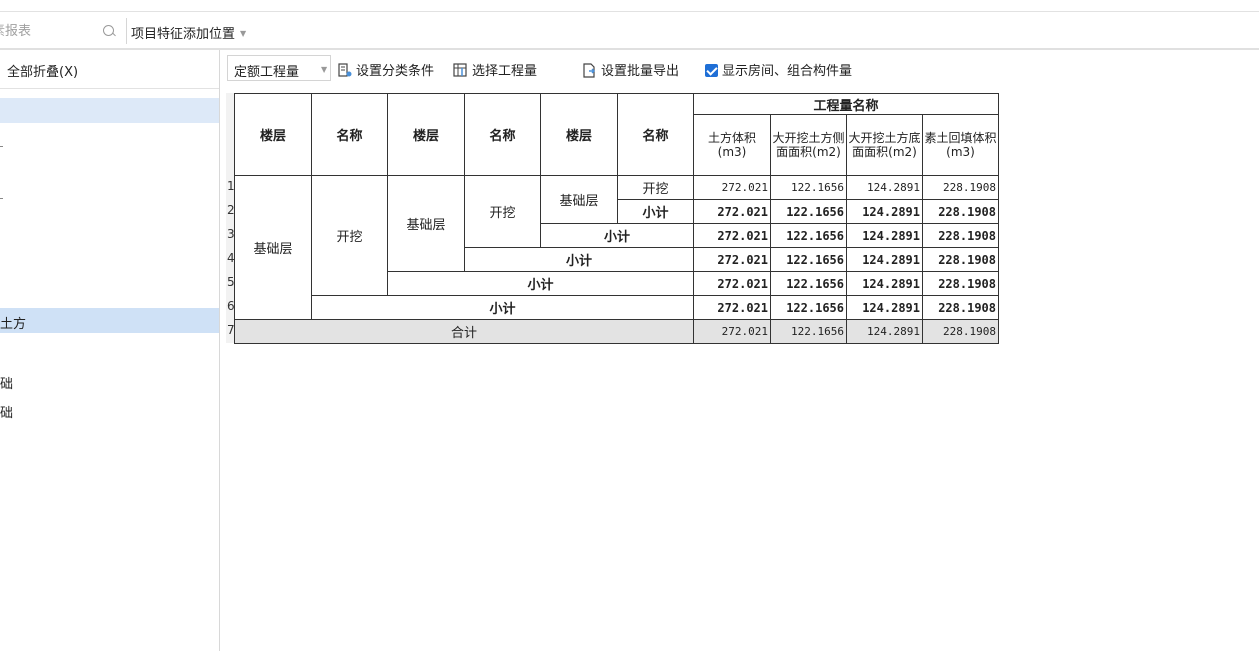 Image resolution: width=1259 pixels, height=651 pixels. Describe the element at coordinates (43, 31) in the screenshot. I see `report-search-input` at that location.